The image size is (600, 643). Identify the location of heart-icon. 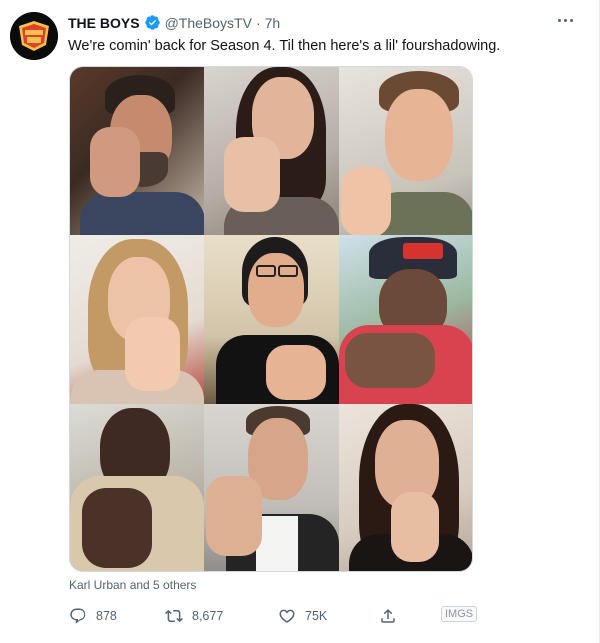
(287, 616).